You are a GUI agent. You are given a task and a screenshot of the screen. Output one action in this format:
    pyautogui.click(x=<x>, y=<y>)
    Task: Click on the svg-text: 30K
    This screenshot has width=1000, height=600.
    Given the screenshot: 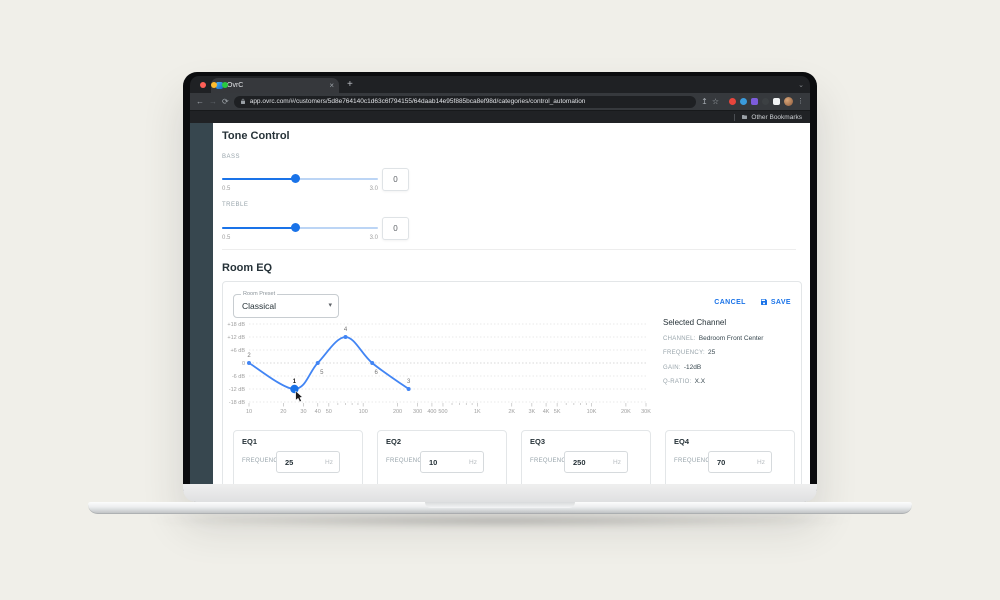 What is the action you would take?
    pyautogui.click(x=646, y=412)
    